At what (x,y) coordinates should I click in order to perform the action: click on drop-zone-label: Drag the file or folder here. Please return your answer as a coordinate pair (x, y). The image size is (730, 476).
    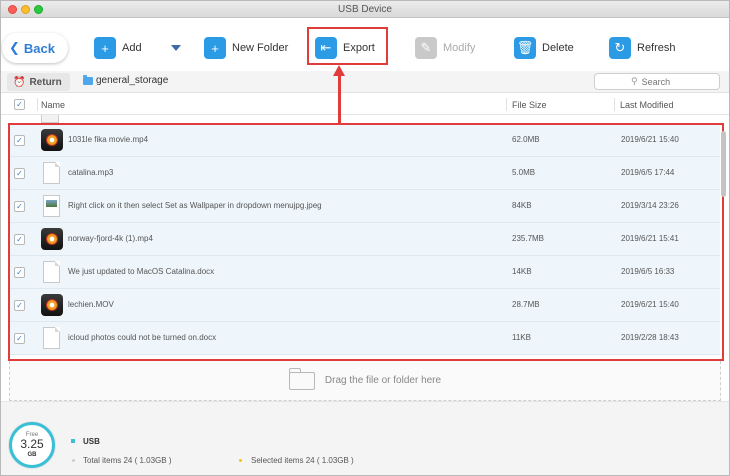
    Looking at the image, I should click on (383, 380).